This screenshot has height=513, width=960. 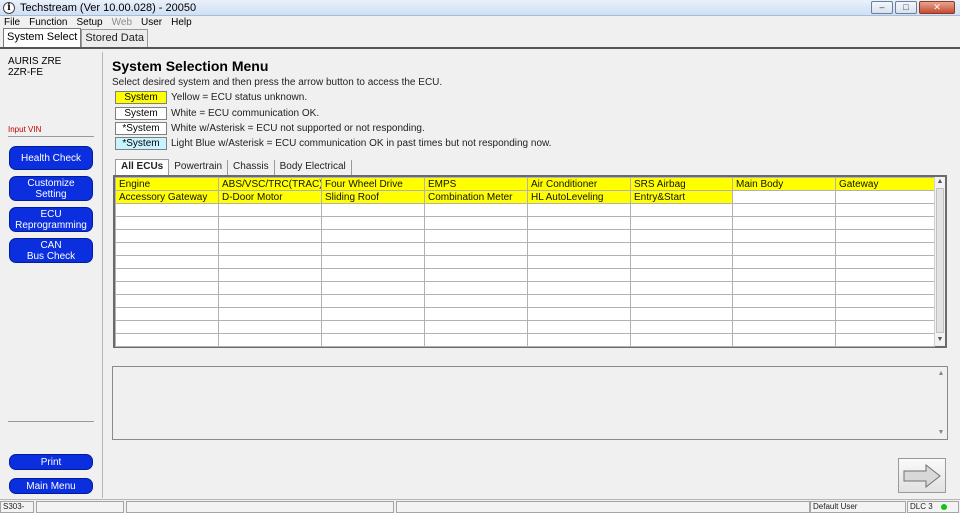 I want to click on status-bar: S303-01 Default User DLC 3, so click(x=480, y=506).